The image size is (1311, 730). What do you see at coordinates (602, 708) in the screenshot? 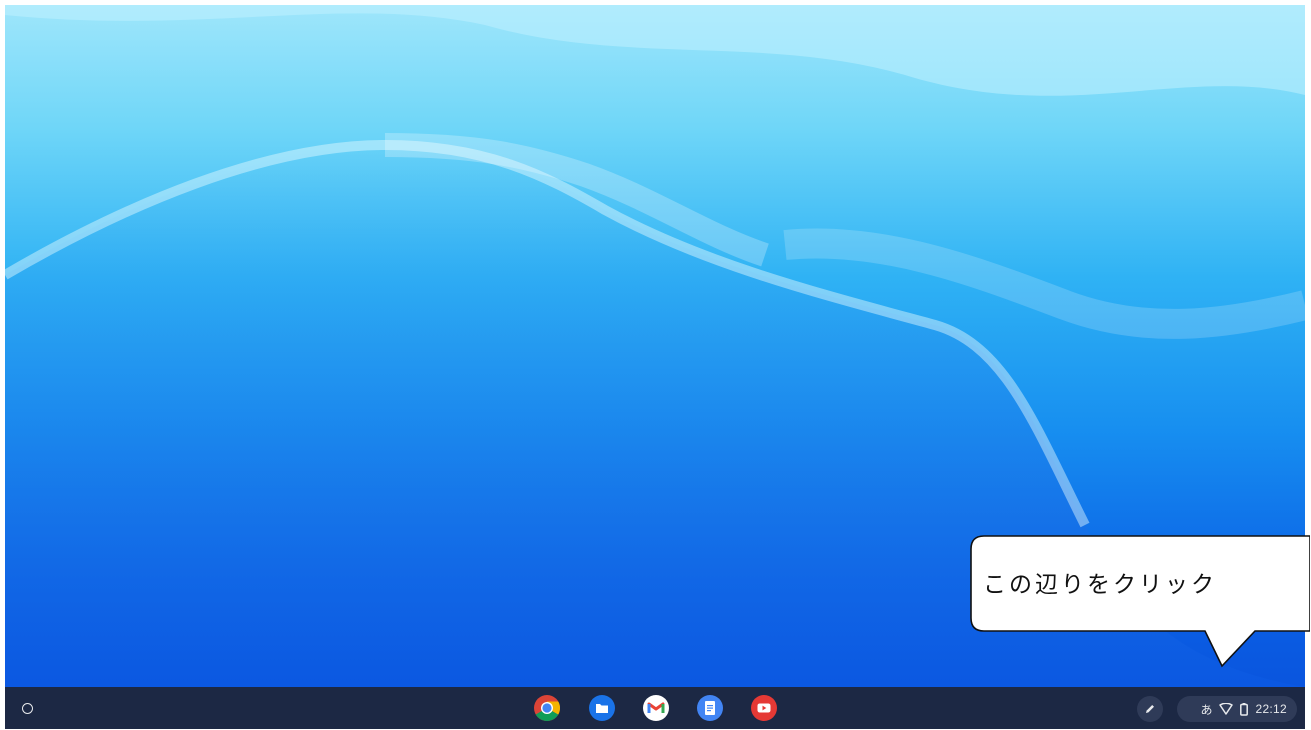
I see `files-app-icon` at bounding box center [602, 708].